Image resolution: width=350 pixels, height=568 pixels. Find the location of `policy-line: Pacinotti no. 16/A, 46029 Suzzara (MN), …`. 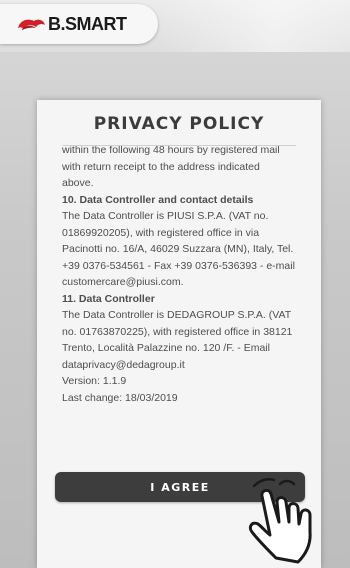

policy-line: Pacinotti no. 16/A, 46029 Suzzara (MN), … is located at coordinates (178, 249).